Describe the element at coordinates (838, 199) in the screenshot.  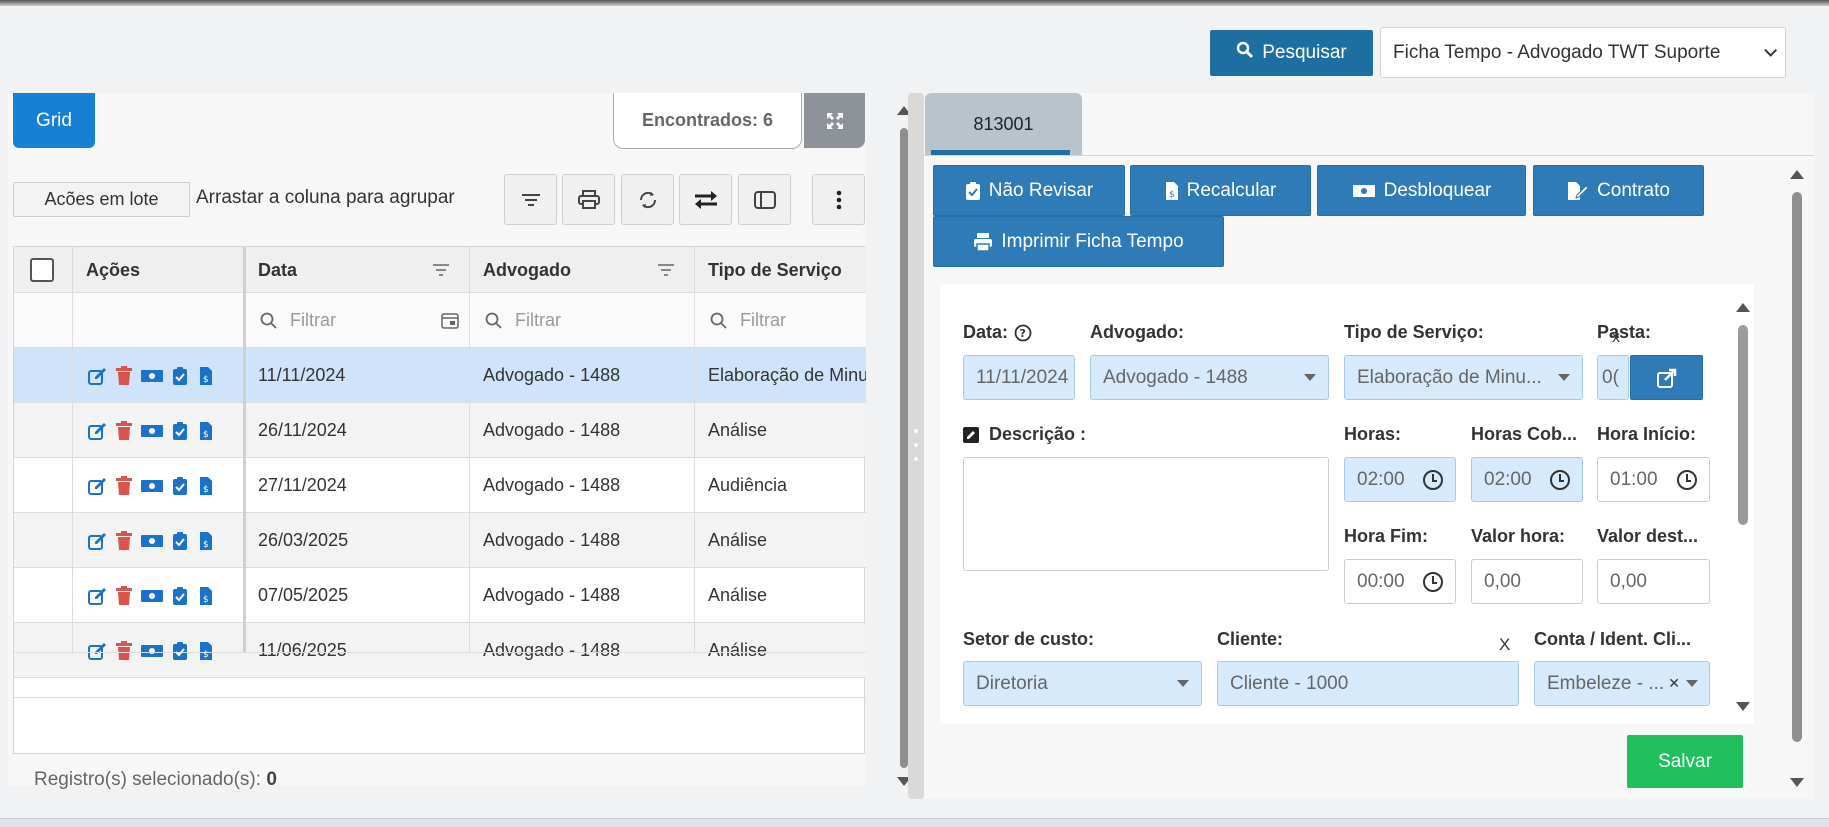
I see `more-options-button` at that location.